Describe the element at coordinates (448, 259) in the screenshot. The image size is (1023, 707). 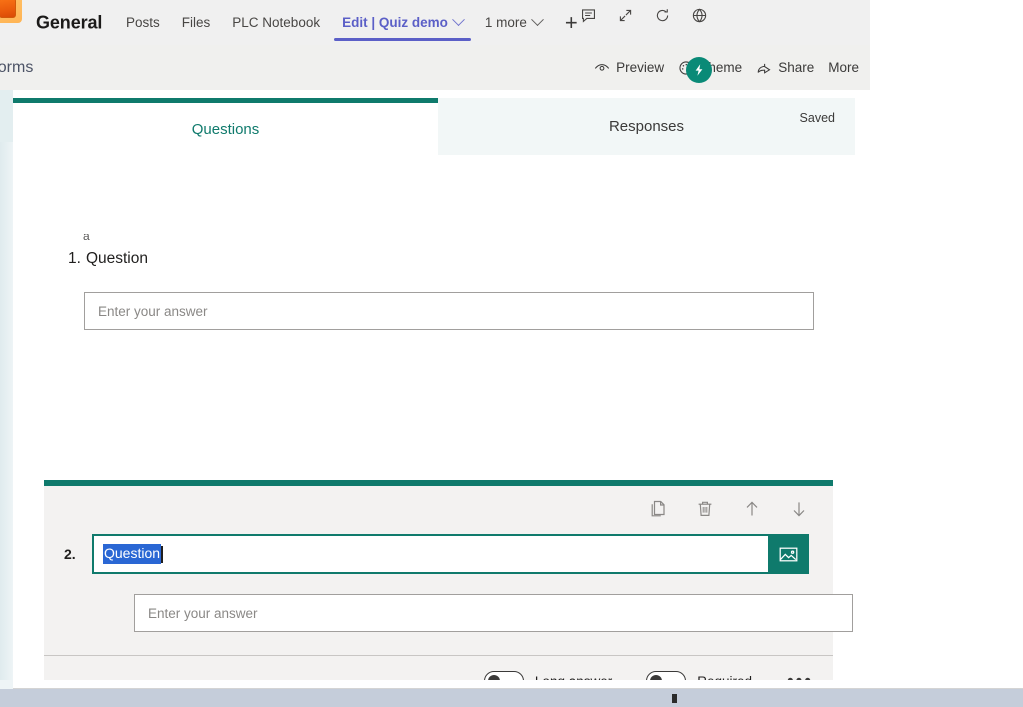
I see `question-1-title-row: 1. Question` at that location.